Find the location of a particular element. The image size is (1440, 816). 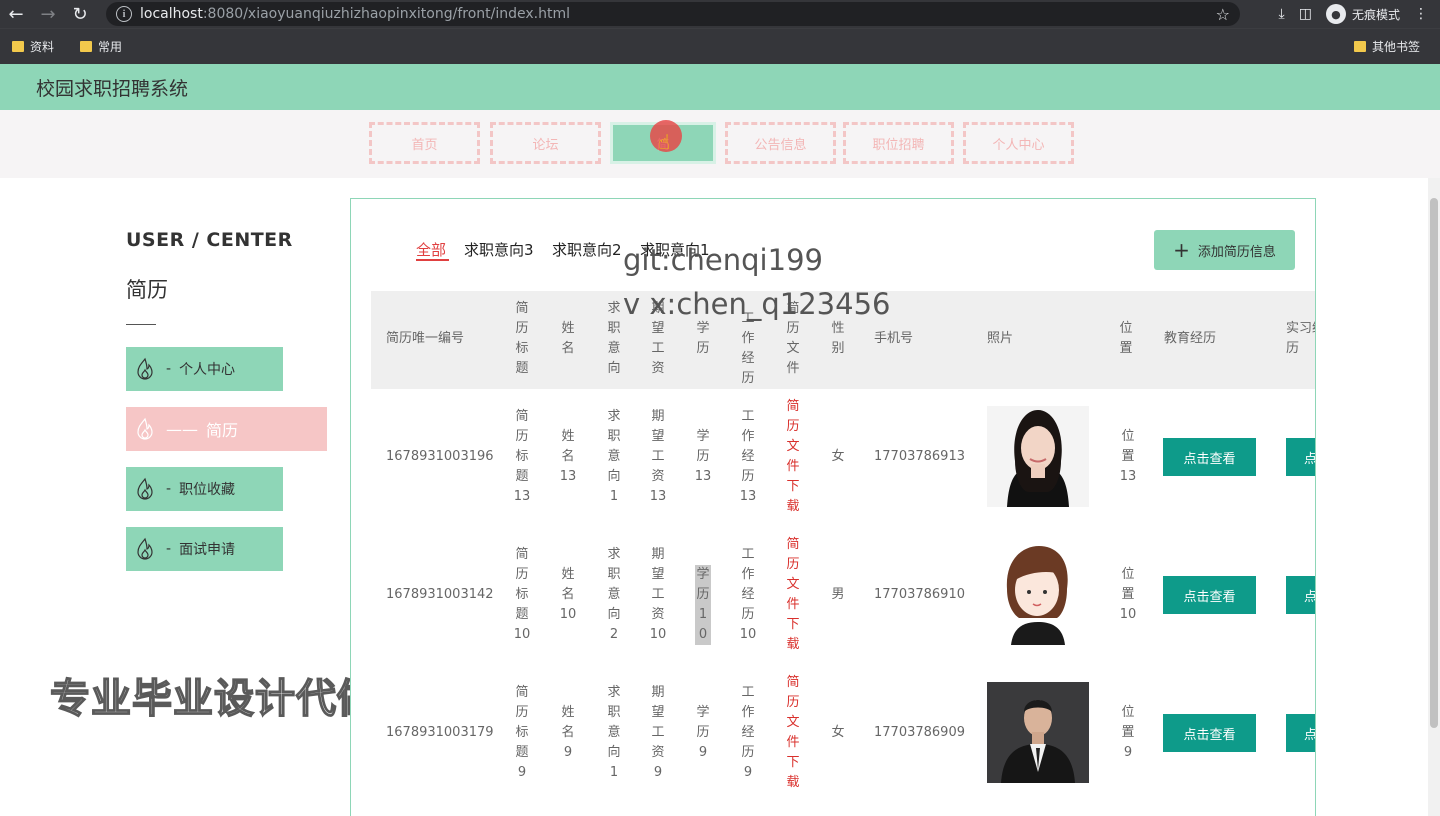

row2-file-download-link: 简历文件下载 is located at coordinates (793, 595).